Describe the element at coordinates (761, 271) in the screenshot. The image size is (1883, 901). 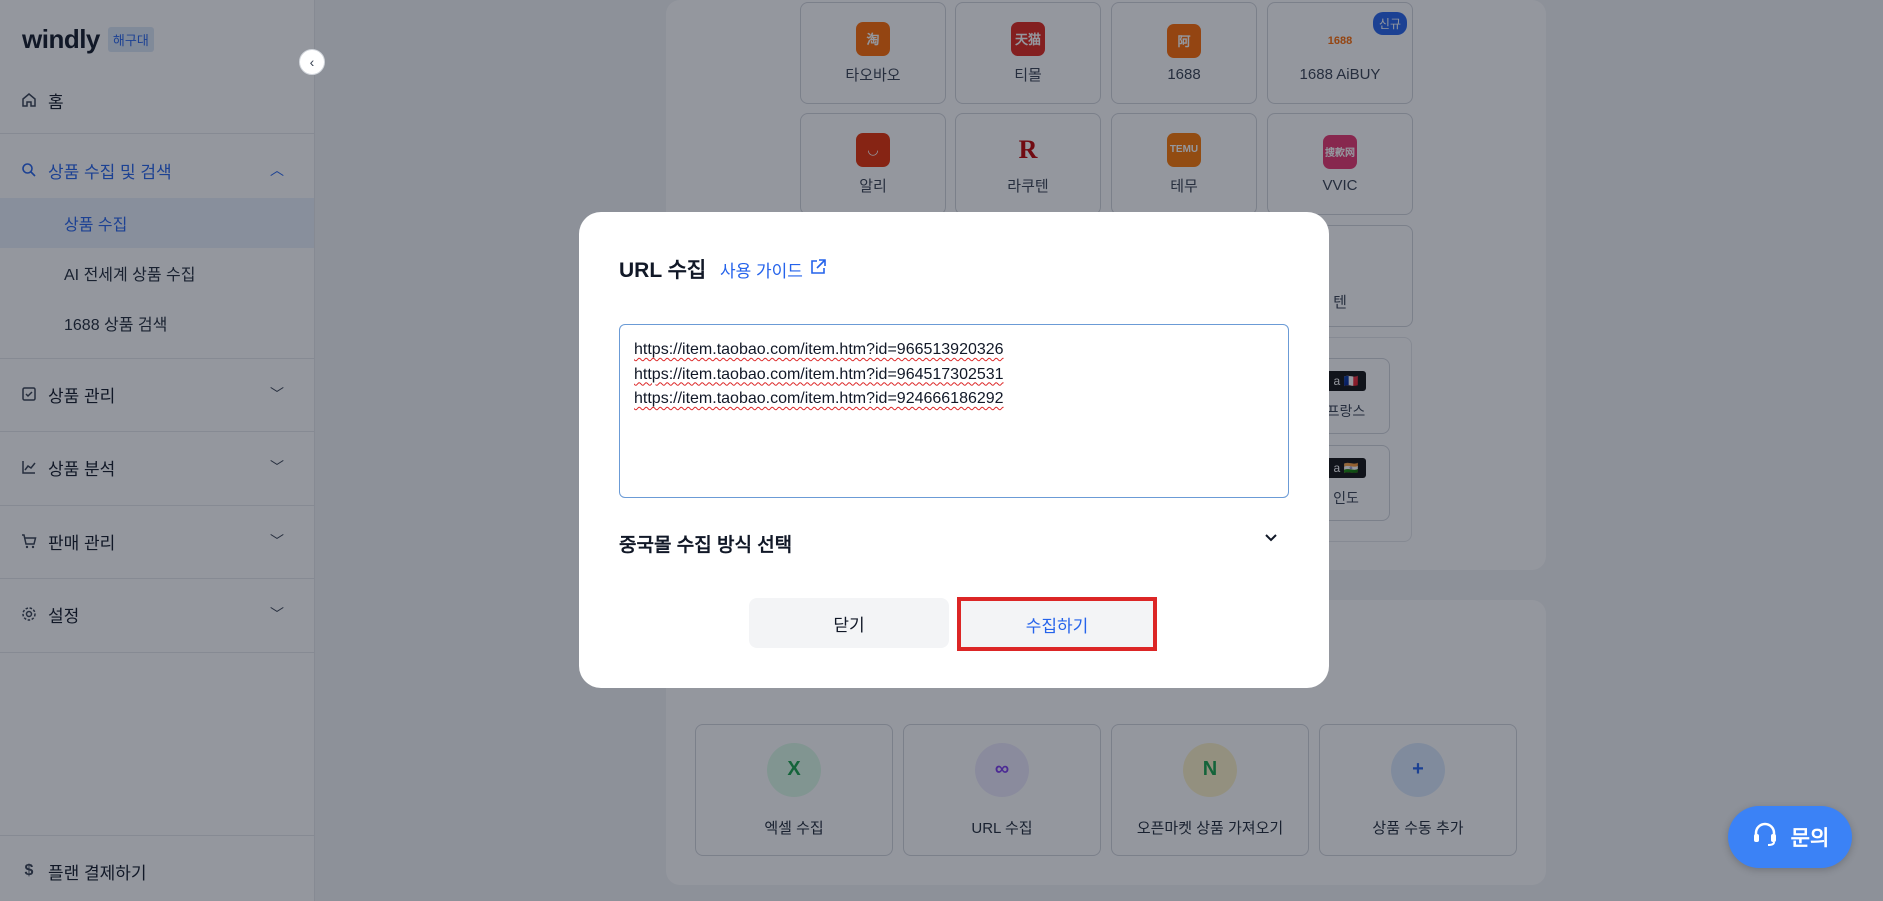
I see `usage-guide-label: 사용 가이드` at that location.